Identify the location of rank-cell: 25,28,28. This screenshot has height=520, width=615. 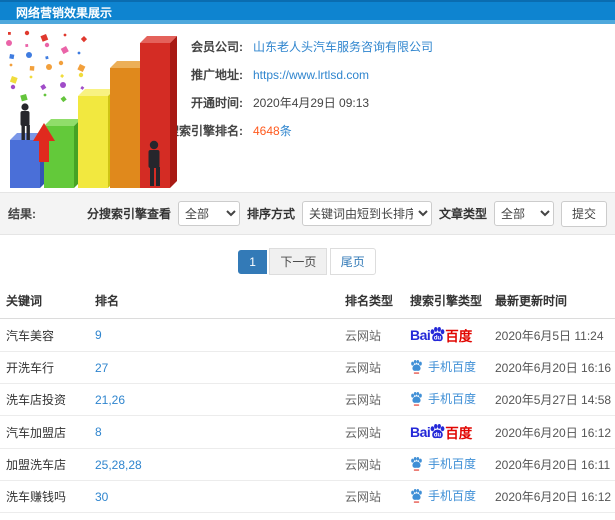
(215, 464).